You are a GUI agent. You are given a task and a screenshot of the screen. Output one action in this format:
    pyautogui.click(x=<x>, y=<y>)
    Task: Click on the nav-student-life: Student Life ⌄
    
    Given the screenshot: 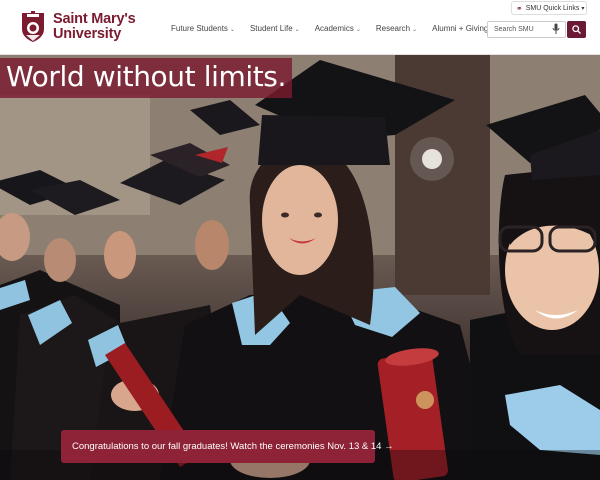 What is the action you would take?
    pyautogui.click(x=275, y=28)
    